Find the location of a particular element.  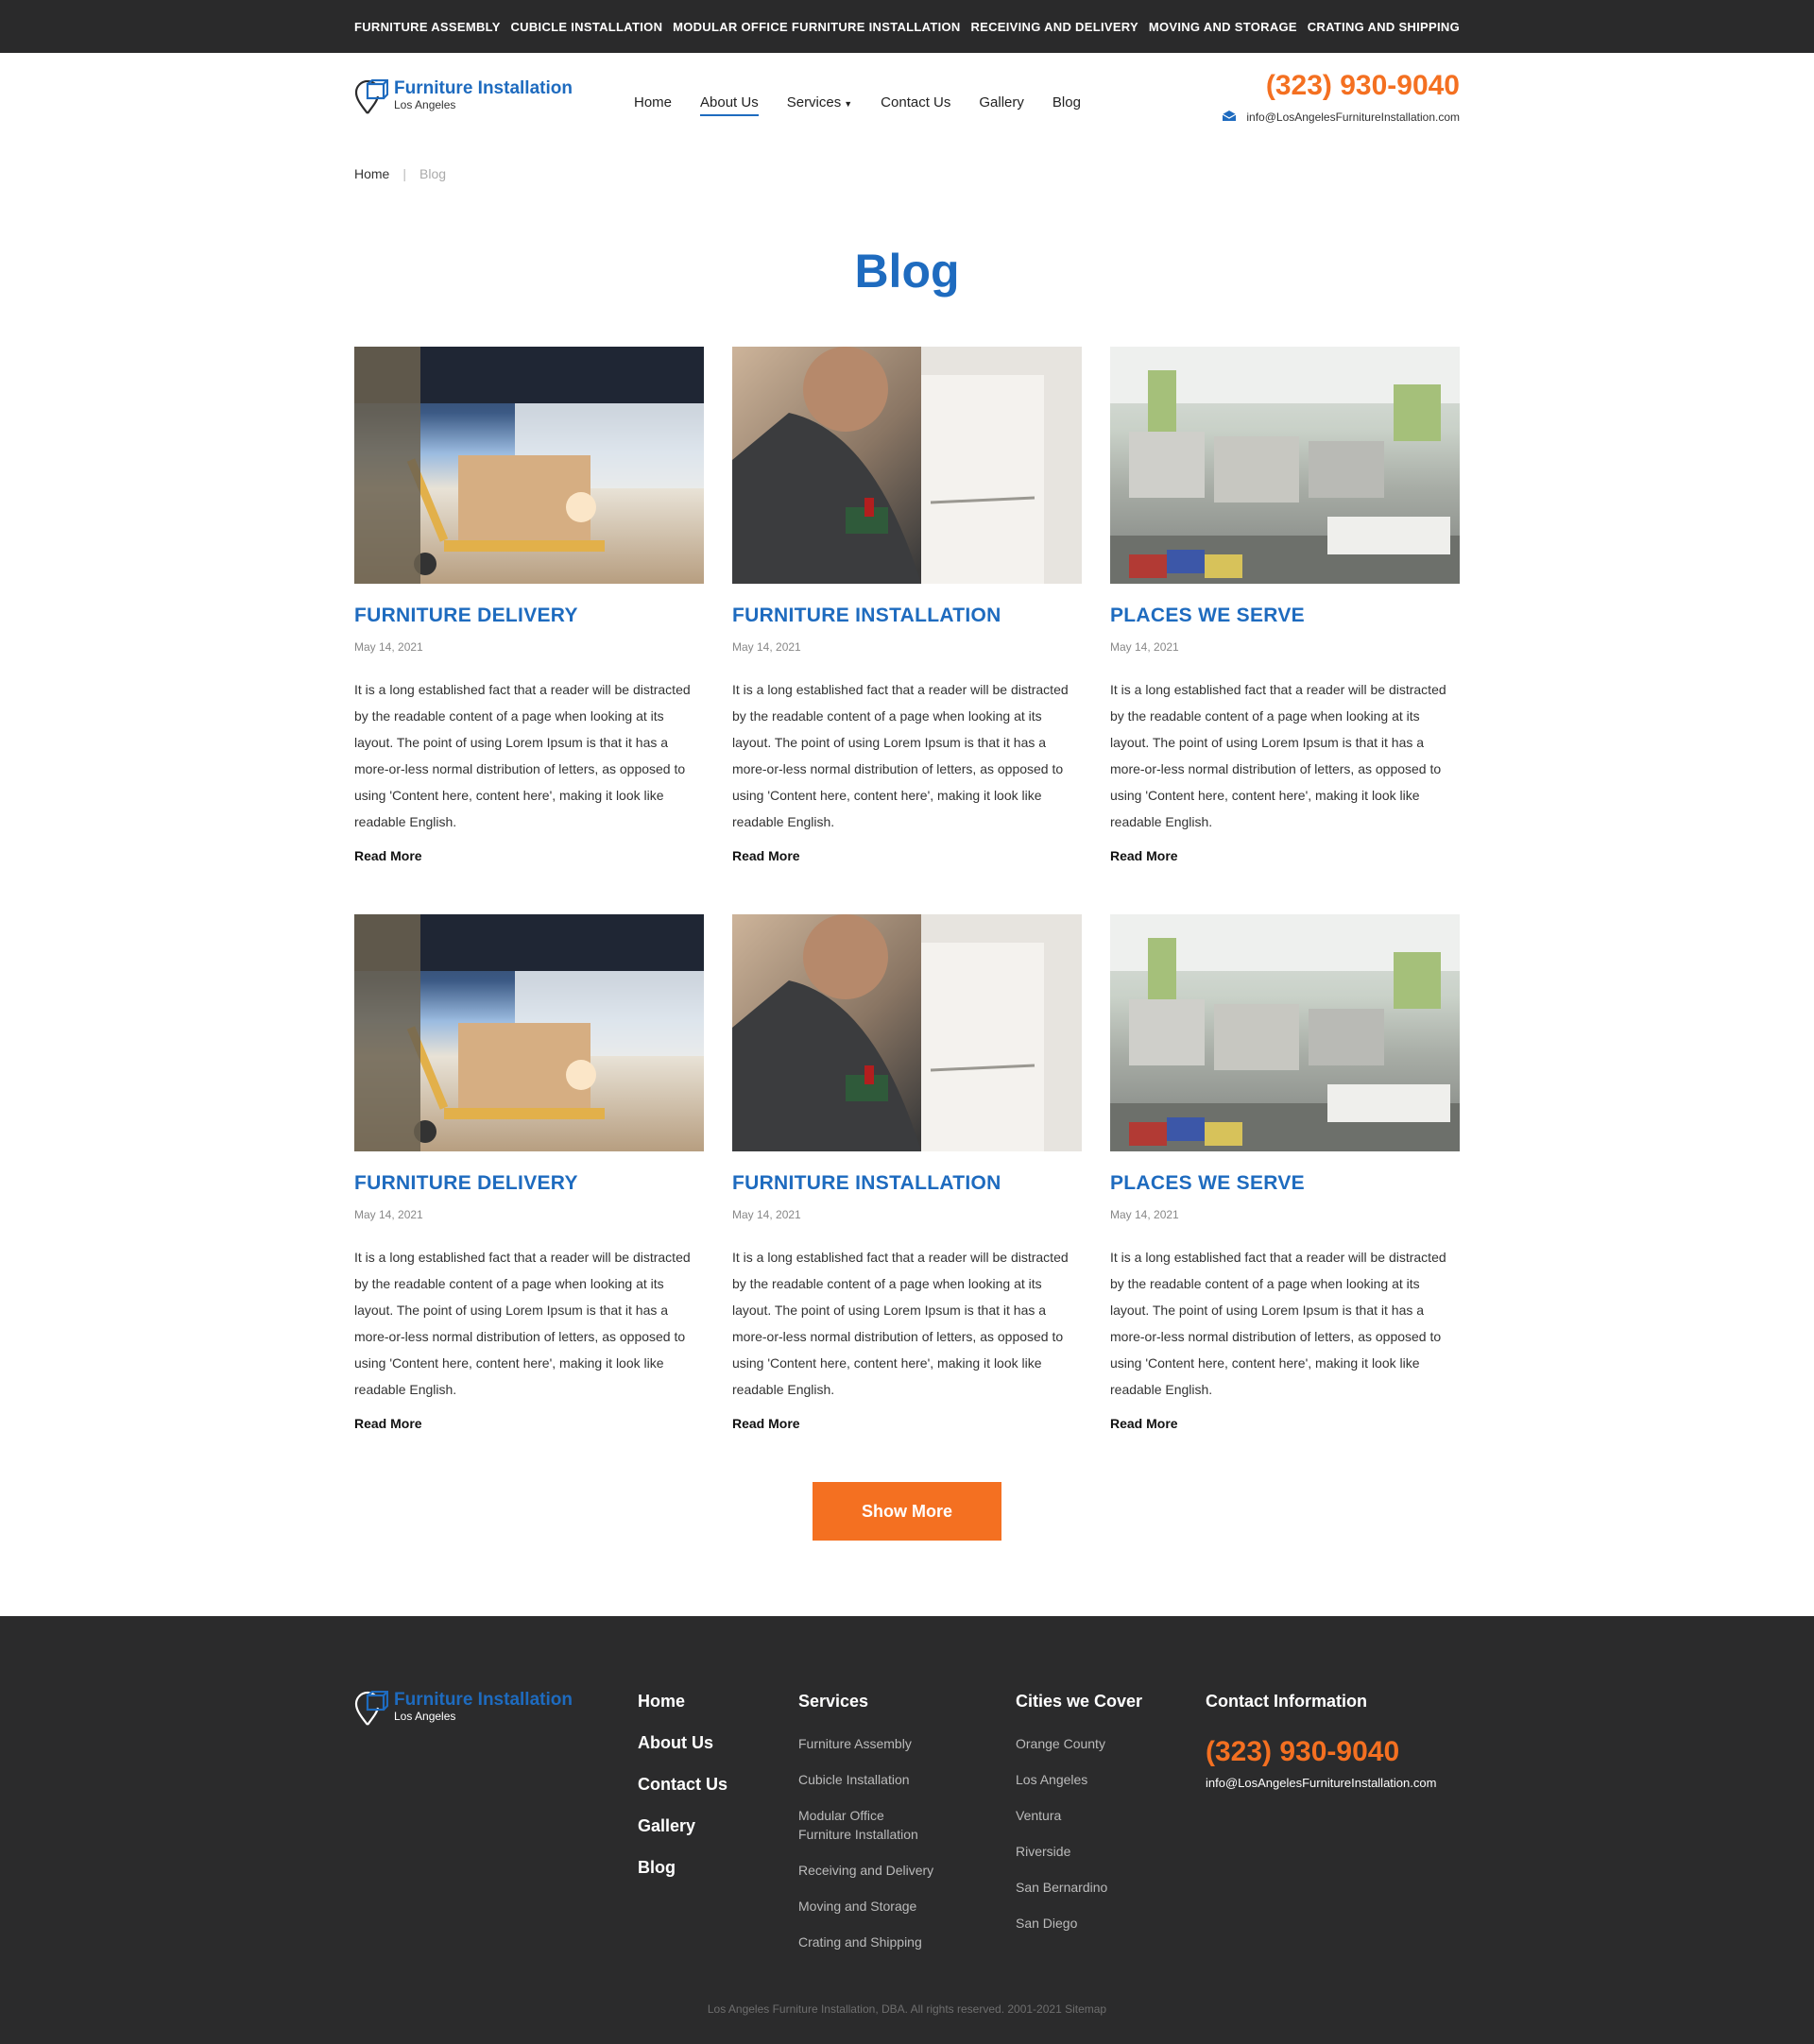

nav-services: Services ▼ is located at coordinates (820, 105).